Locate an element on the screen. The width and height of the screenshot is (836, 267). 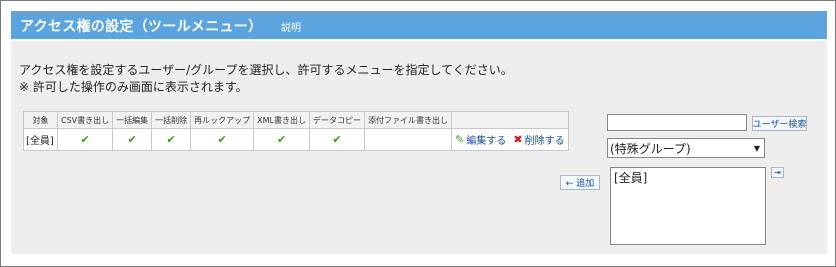
arrow-right-icon: ⇥ is located at coordinates (777, 172).